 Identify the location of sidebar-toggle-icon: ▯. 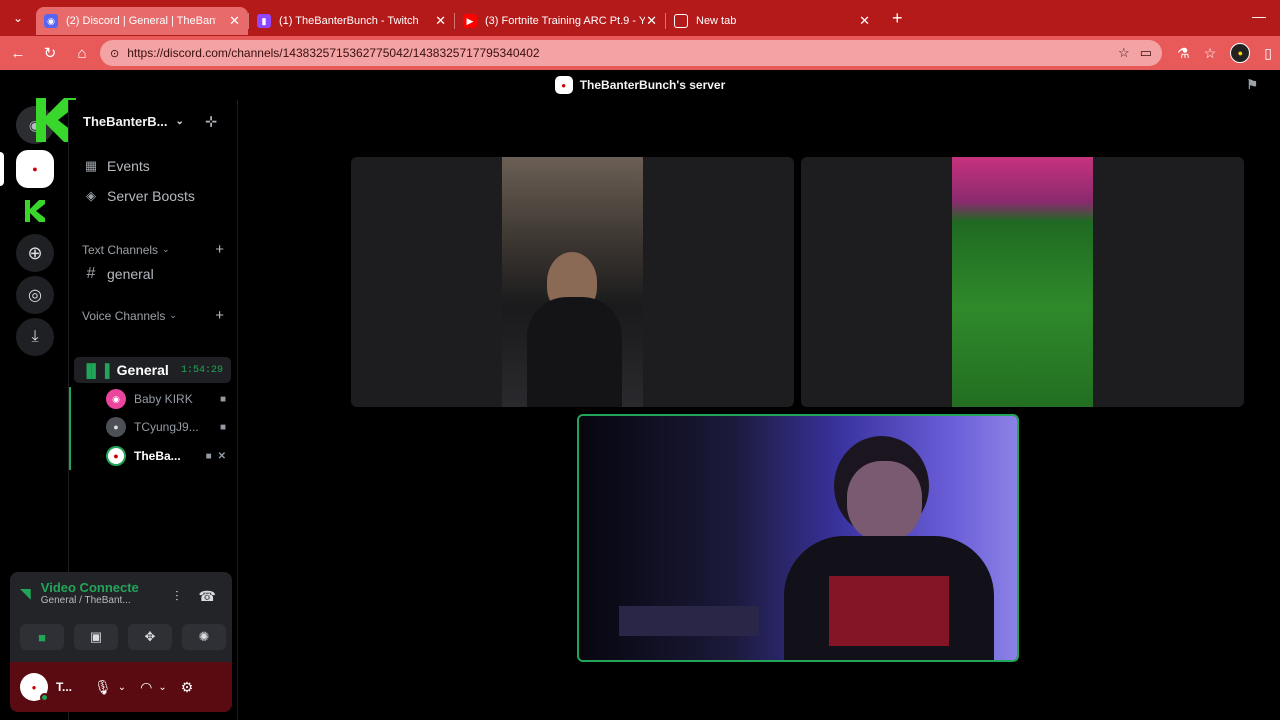
(1268, 53).